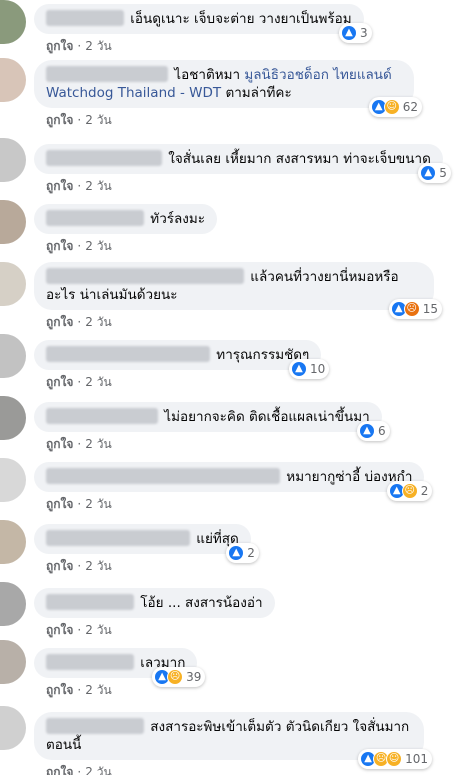  I want to click on comment-bubble: ไม่อยากจะคิด ติดเชื้อแผลเน่าขึ้นมา ▲ 6, so click(212, 421).